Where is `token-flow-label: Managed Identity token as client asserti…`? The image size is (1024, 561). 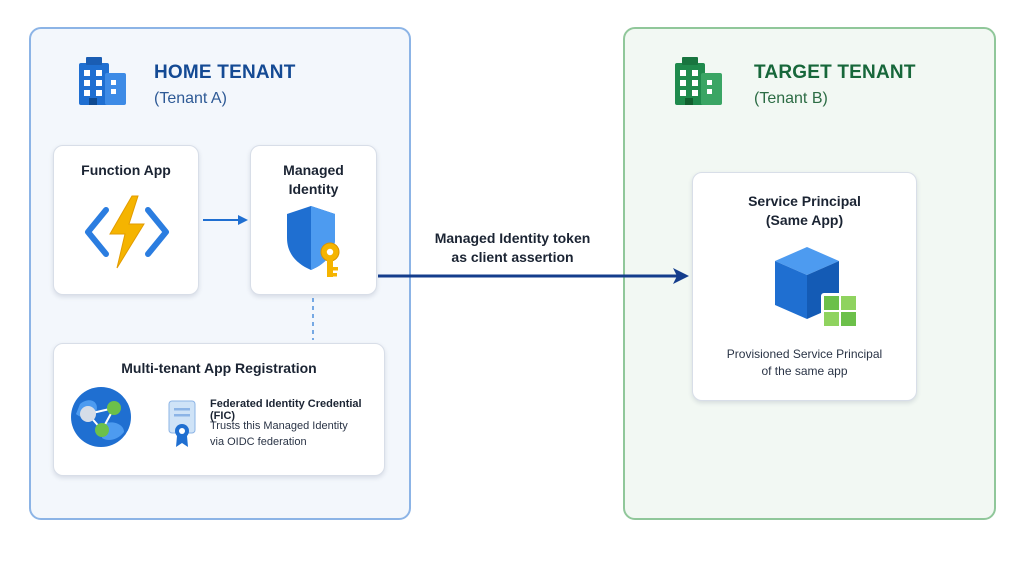 token-flow-label: Managed Identity token as client asserti… is located at coordinates (512, 248).